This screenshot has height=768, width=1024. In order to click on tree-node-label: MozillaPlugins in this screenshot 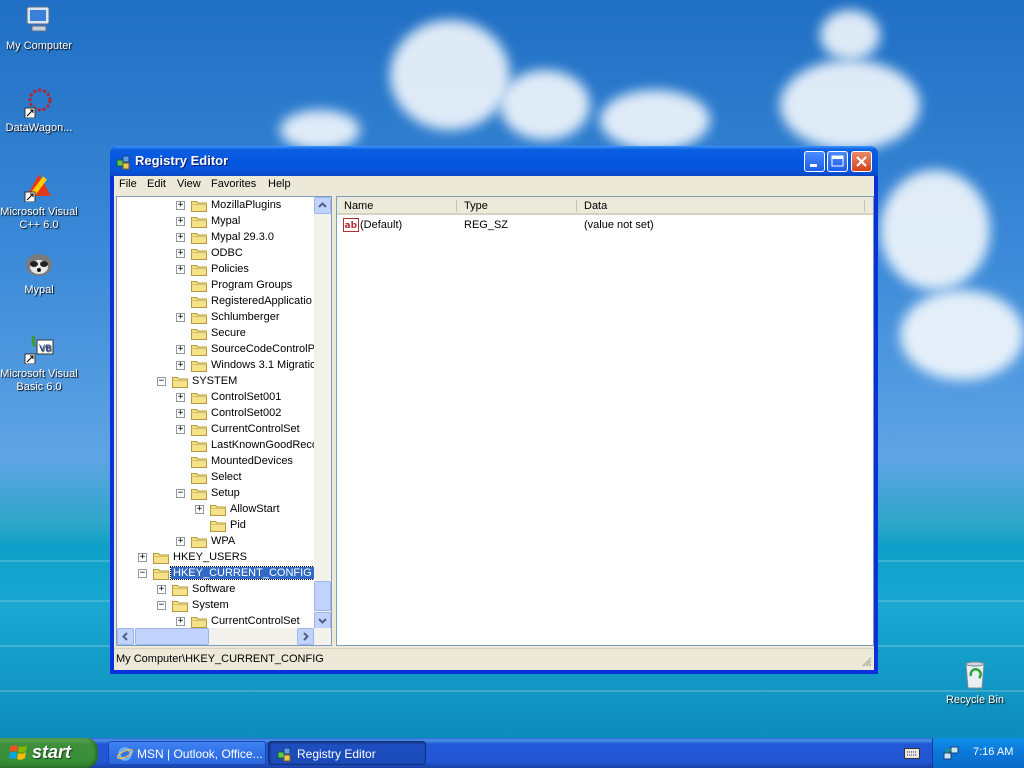, I will do `click(246, 205)`.